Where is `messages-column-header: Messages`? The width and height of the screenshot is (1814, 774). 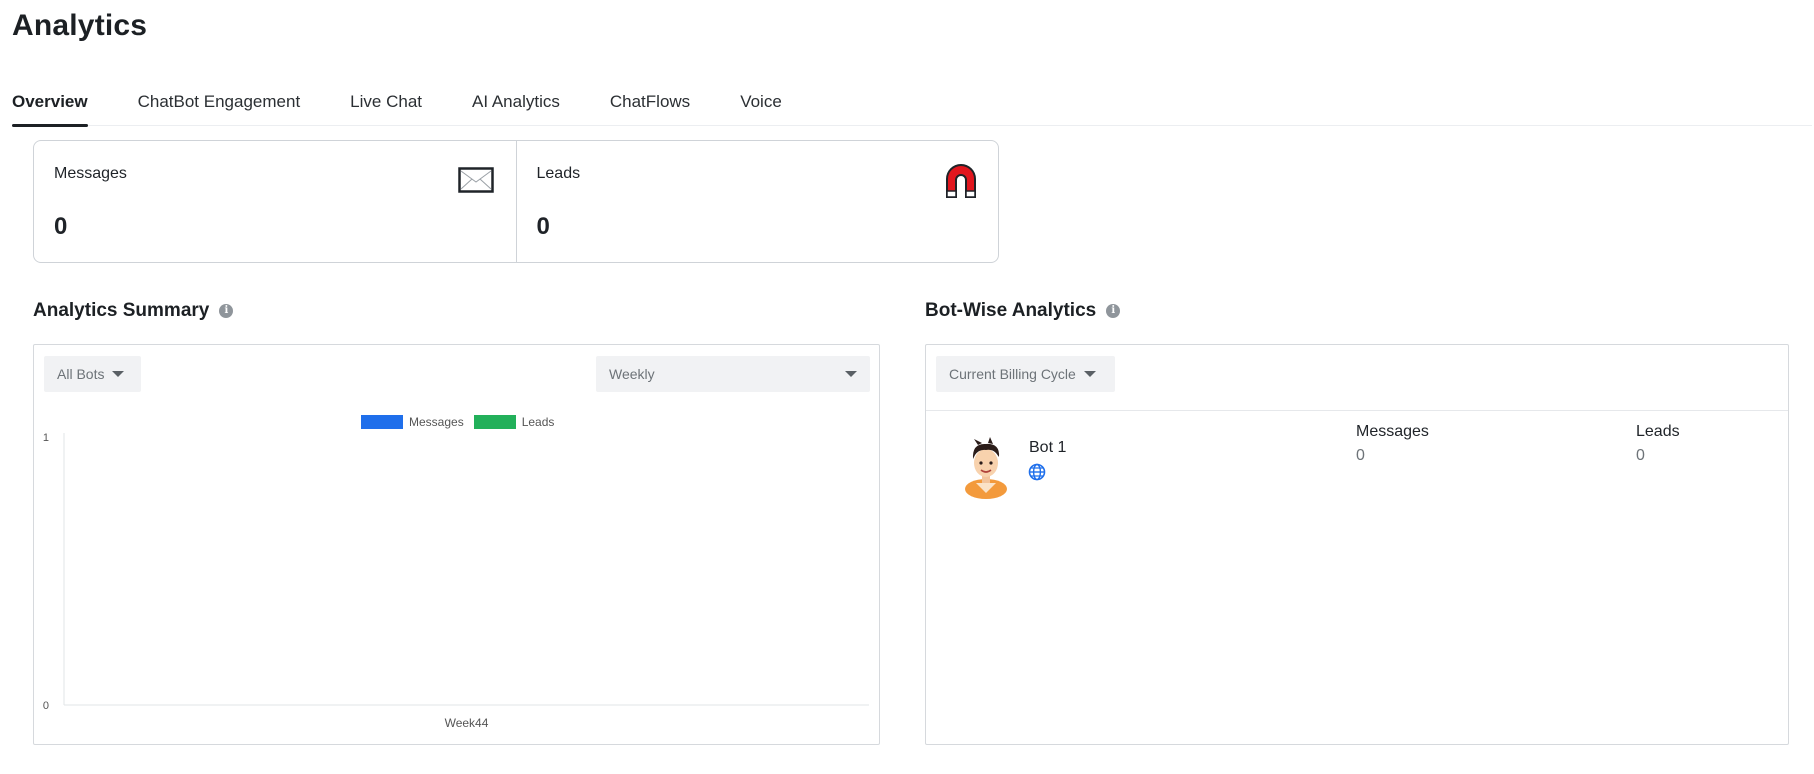
messages-column-header: Messages is located at coordinates (1392, 431).